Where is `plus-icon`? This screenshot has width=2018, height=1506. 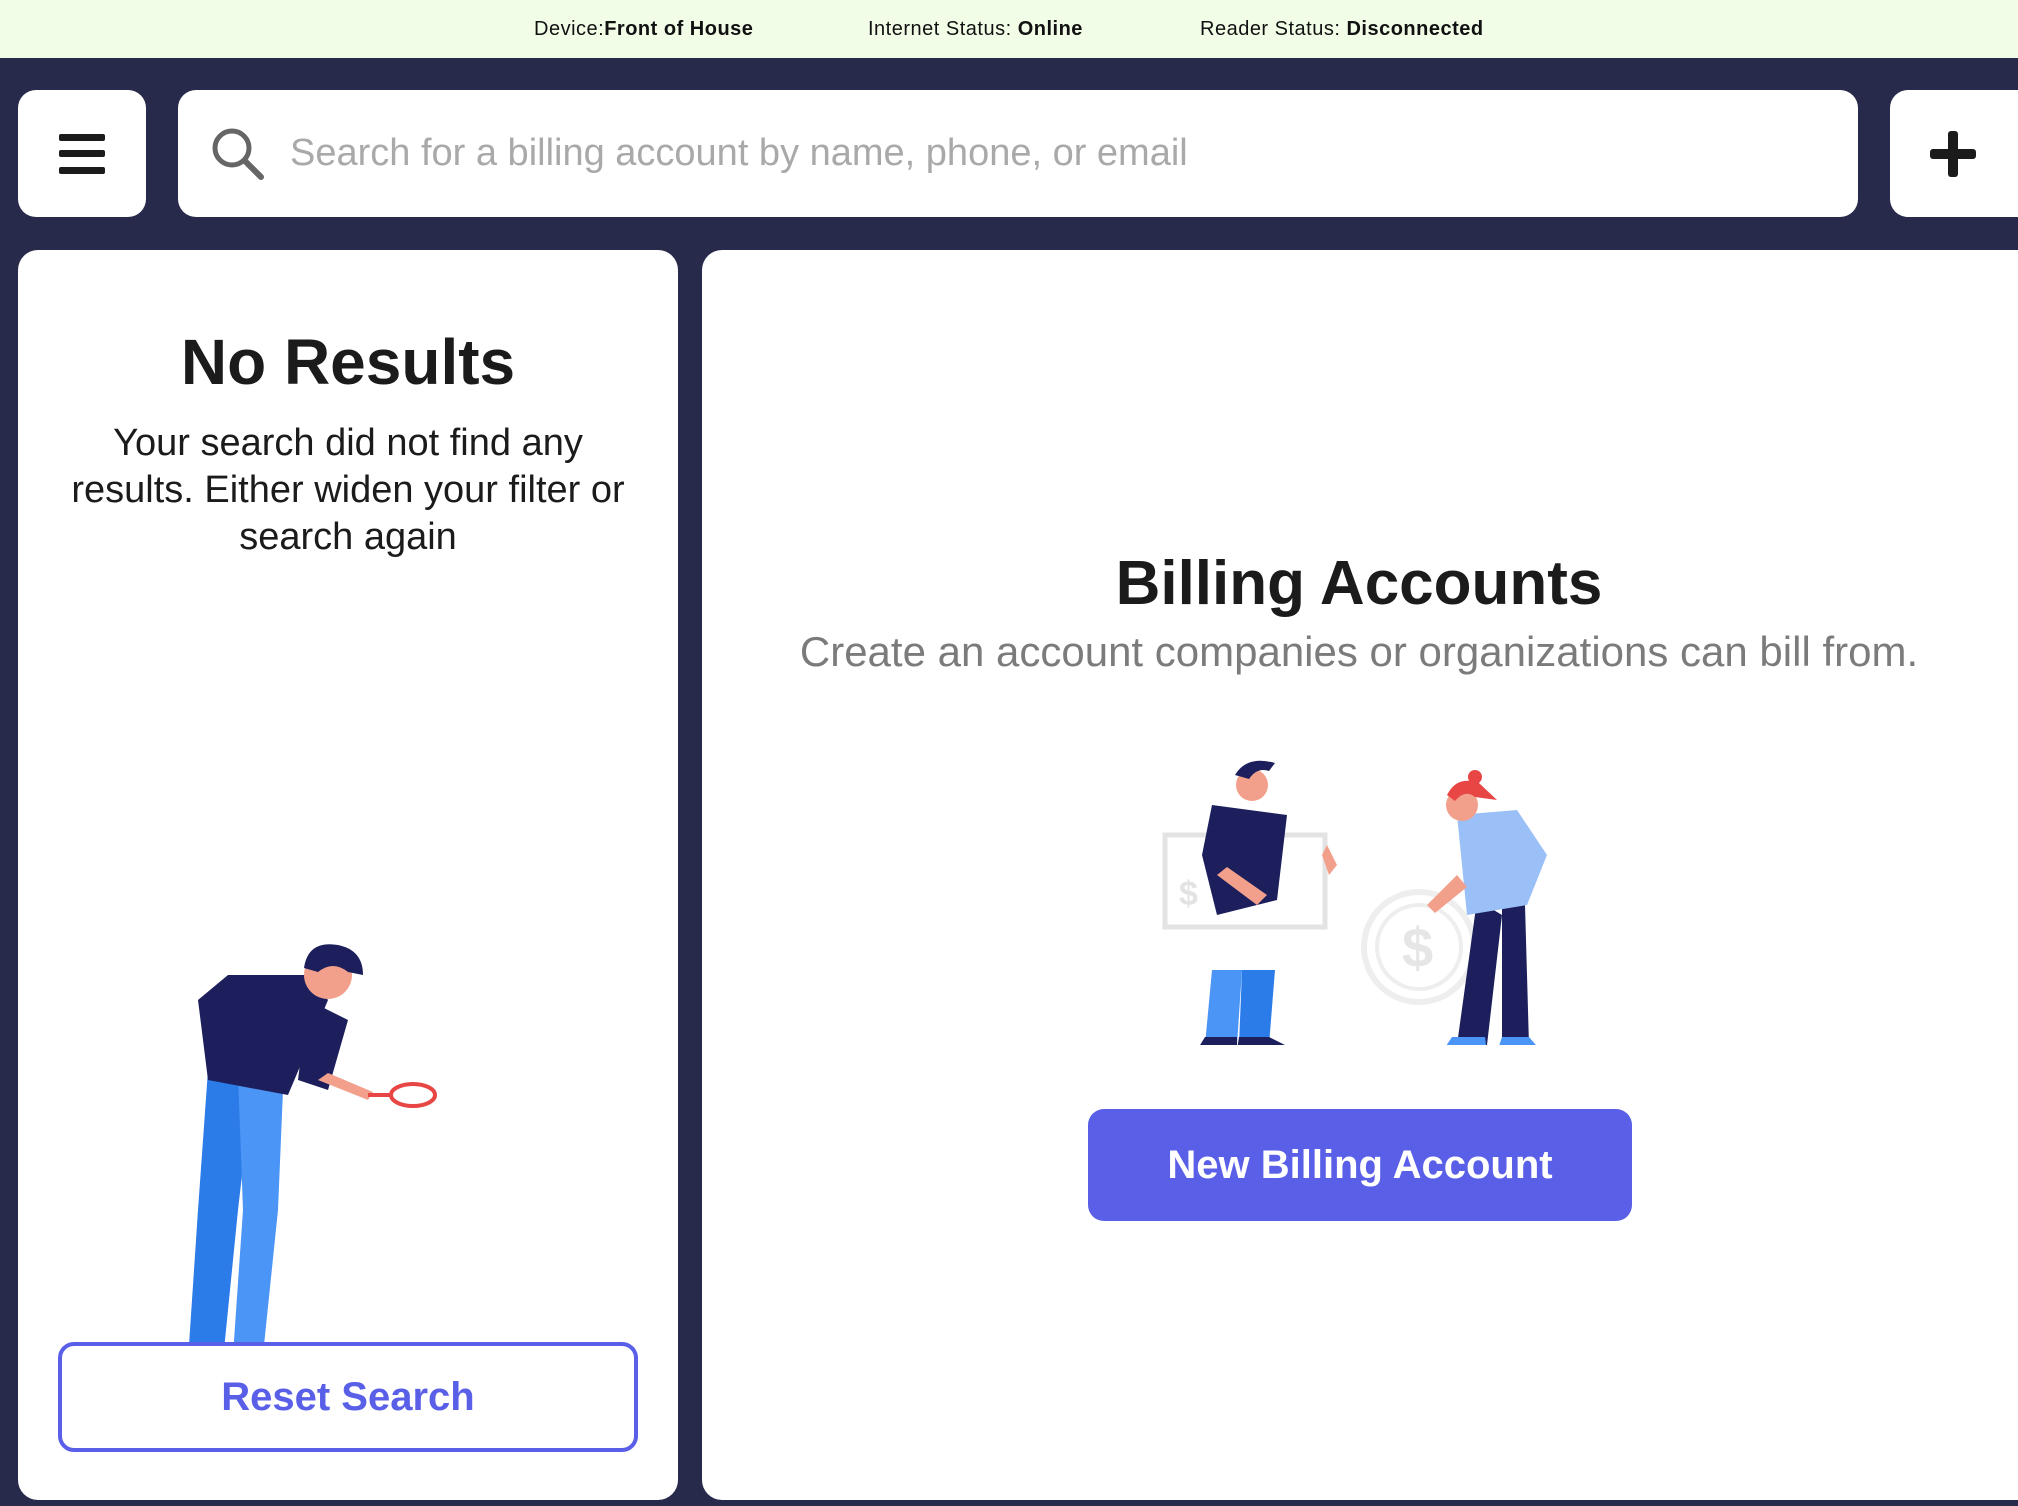
plus-icon is located at coordinates (1953, 153).